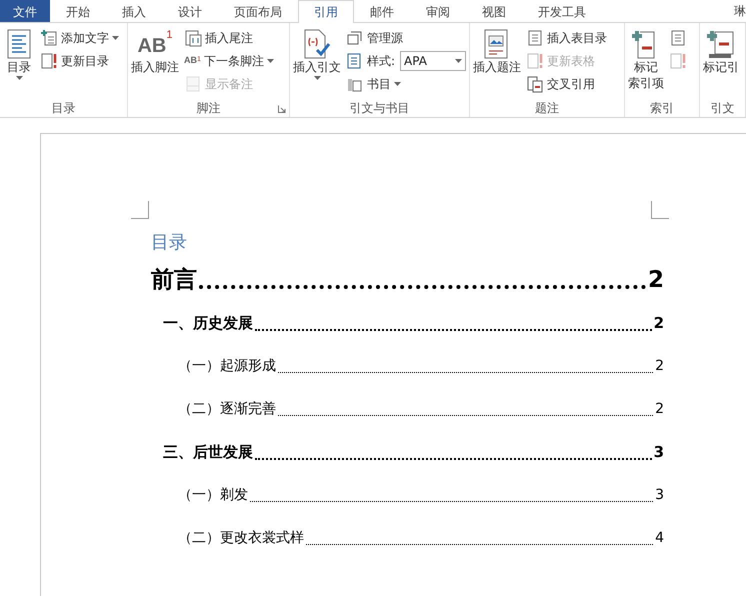 The image size is (746, 597). I want to click on toc-entry: （一）剃发, so click(213, 495).